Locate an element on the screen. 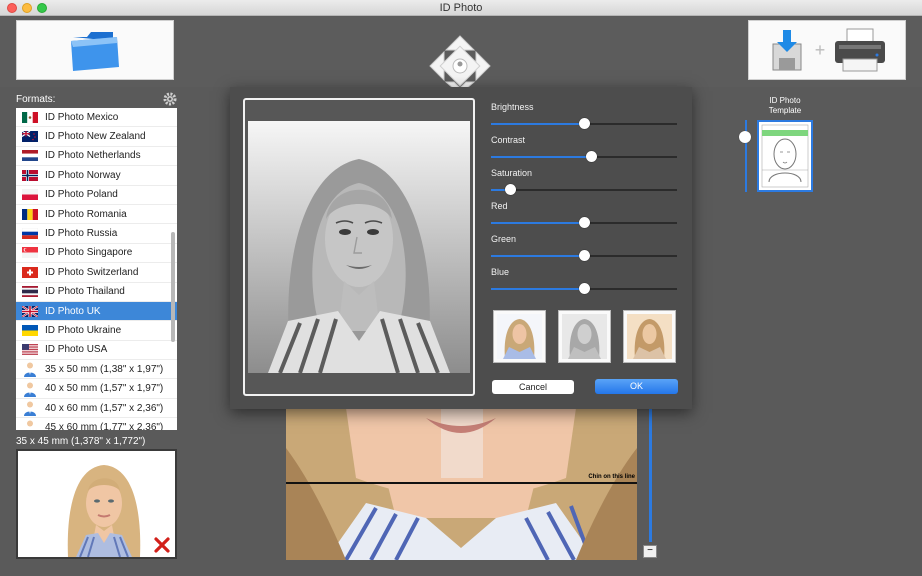 Image resolution: width=922 pixels, height=576 pixels. format-item-poland: ID Photo Poland is located at coordinates (96, 195).